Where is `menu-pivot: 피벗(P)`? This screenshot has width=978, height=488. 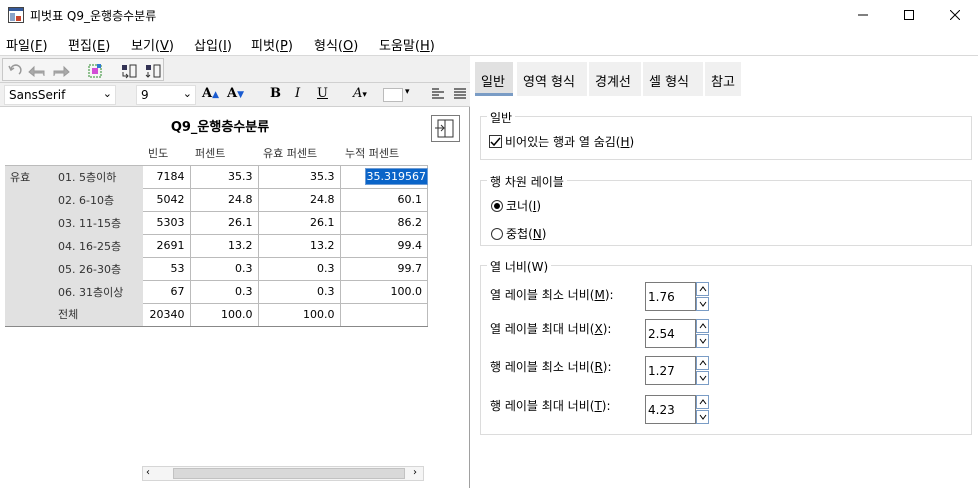 menu-pivot: 피벗(P) is located at coordinates (272, 44).